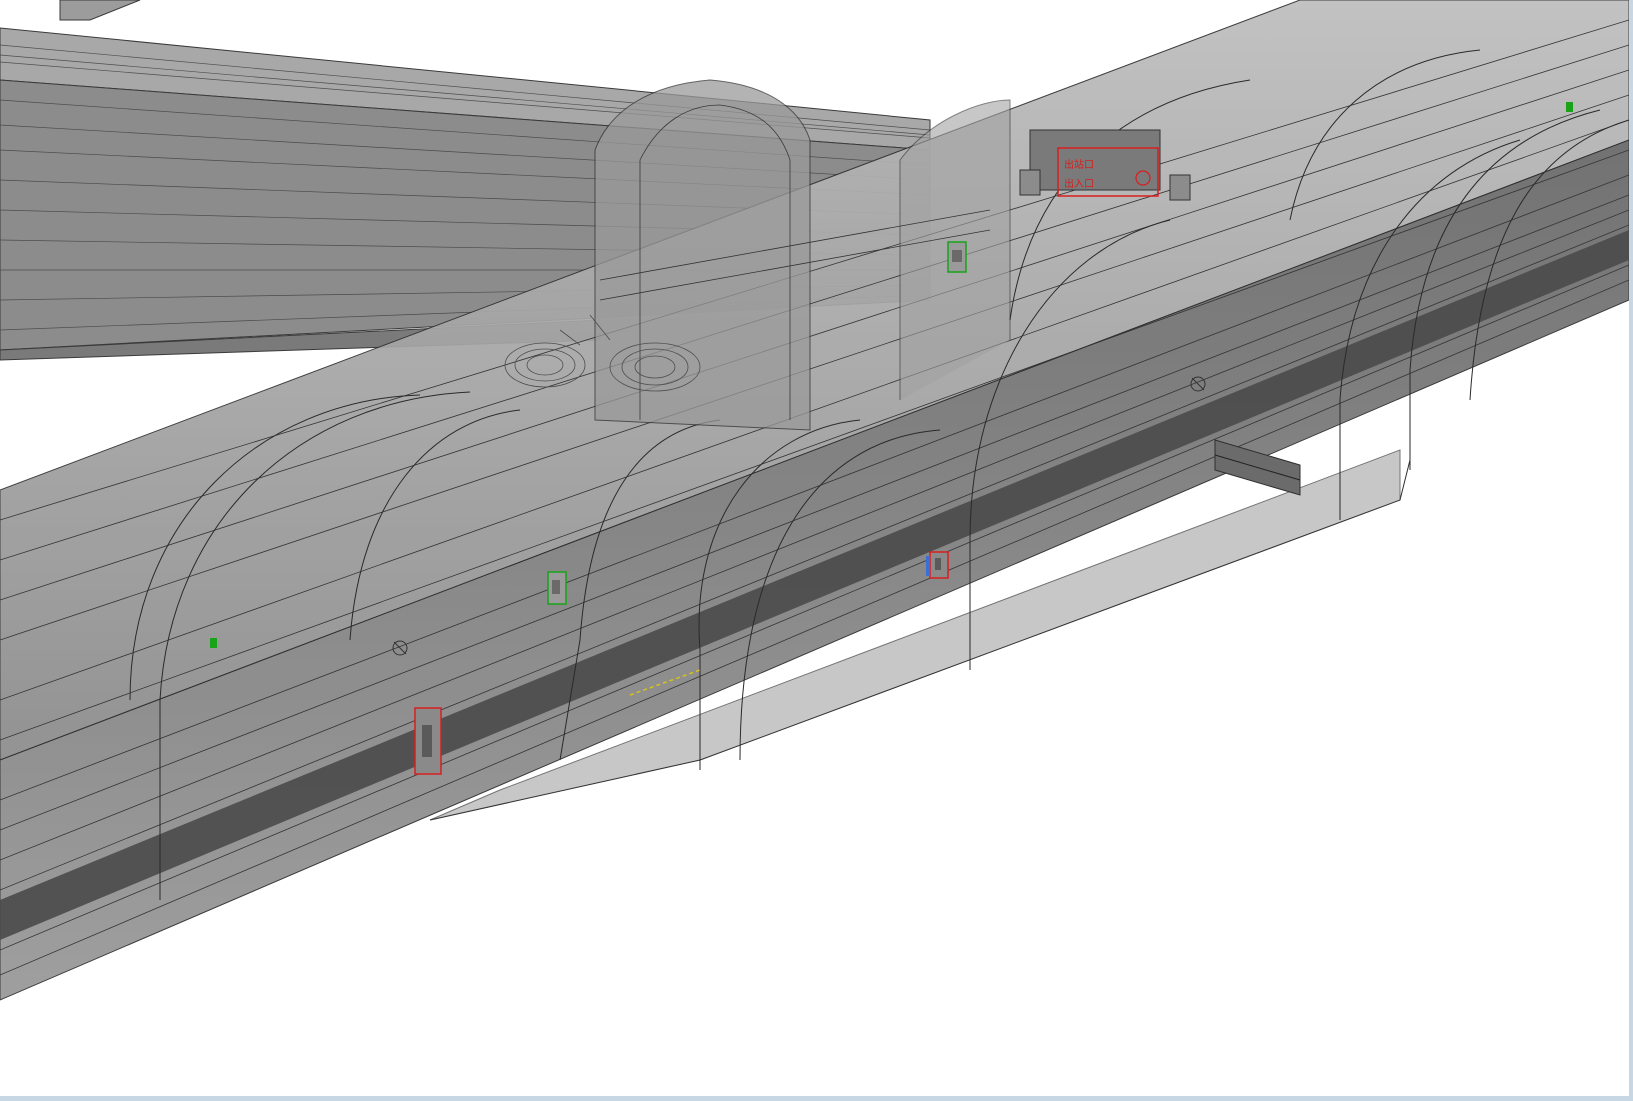 Image resolution: width=1633 pixels, height=1101 pixels. What do you see at coordinates (1079, 164) in the screenshot?
I see `exit-sign-line1: 出站口` at bounding box center [1079, 164].